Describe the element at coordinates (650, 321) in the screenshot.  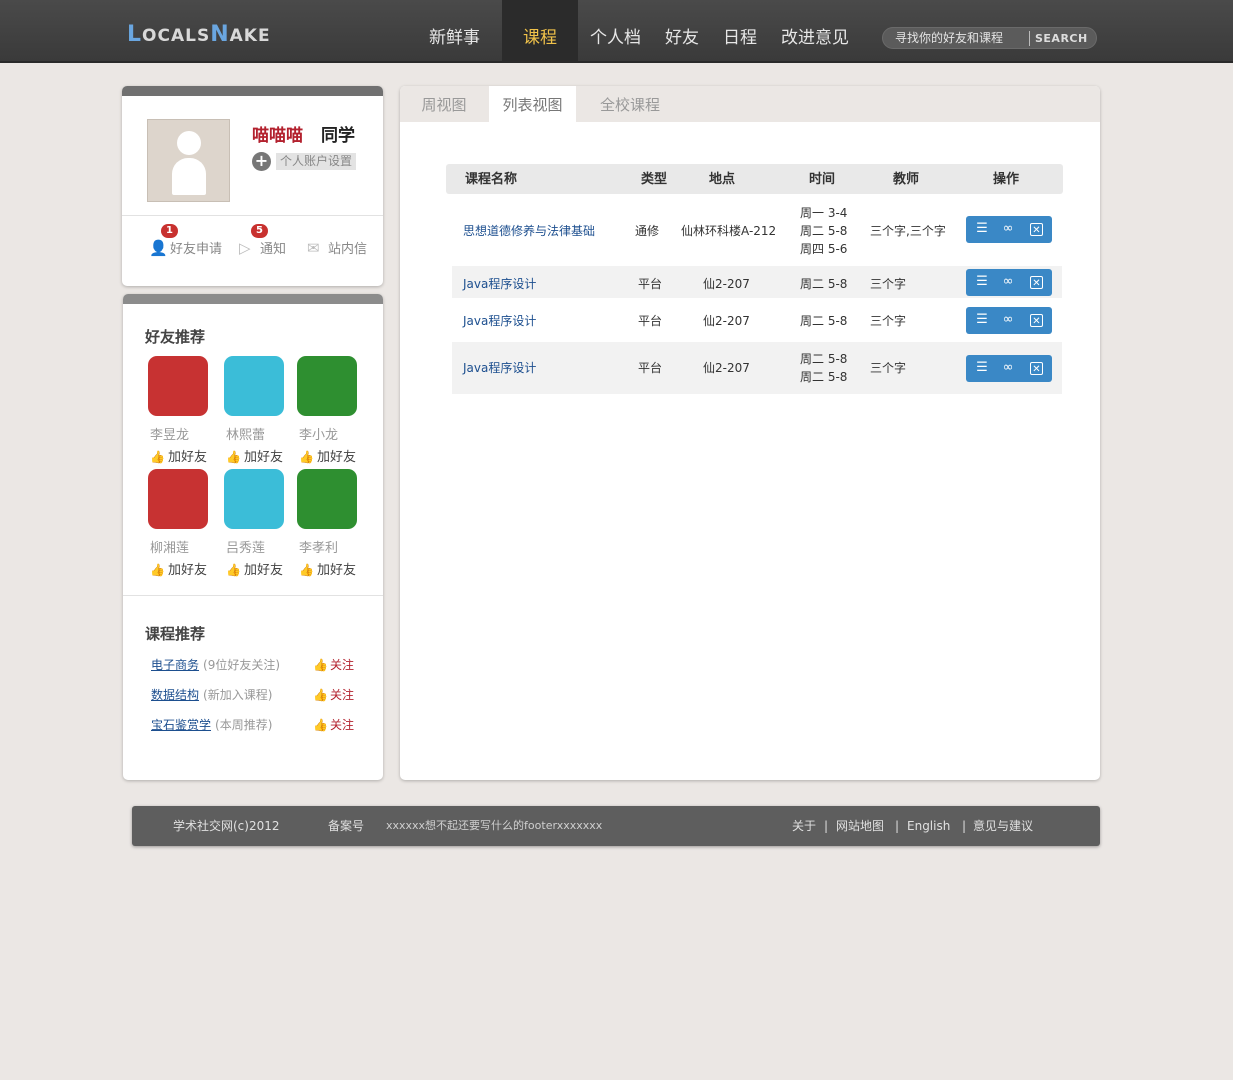
I see `course-type: 平台` at that location.